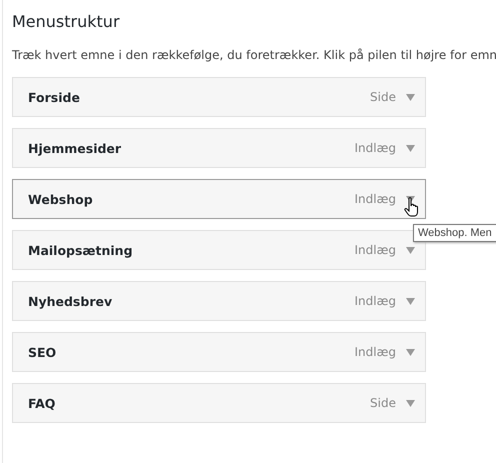 This screenshot has width=496, height=463. I want to click on menu-item: Forside Side, so click(219, 97).